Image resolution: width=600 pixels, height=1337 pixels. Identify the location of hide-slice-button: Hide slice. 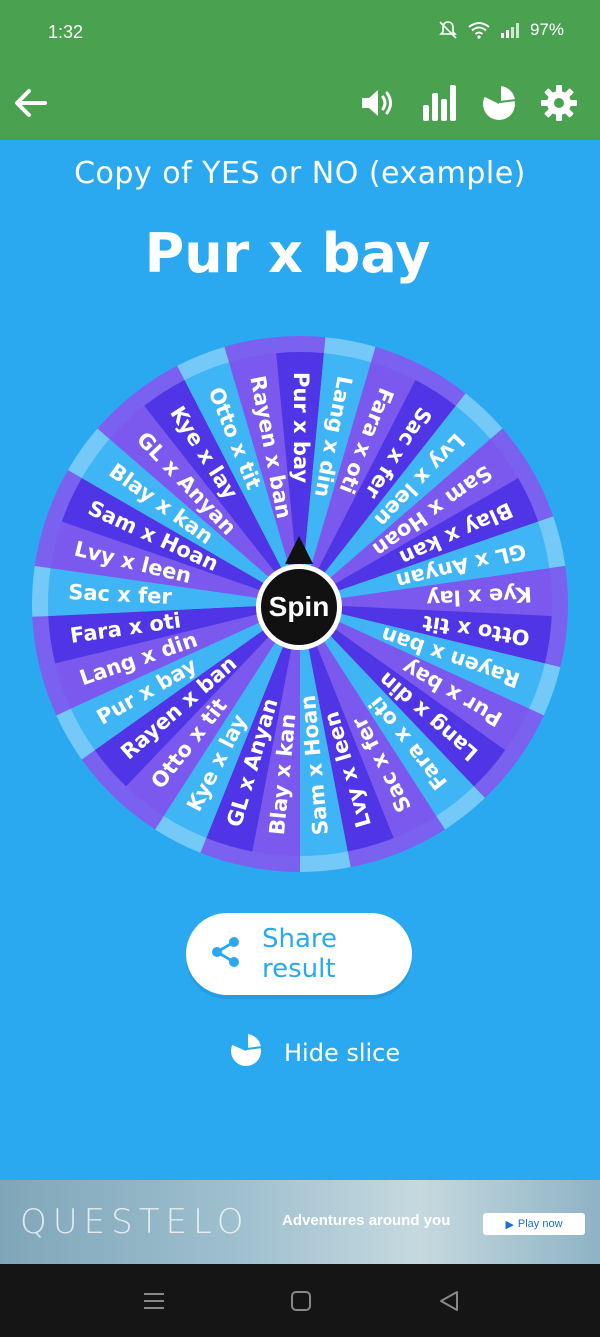
(314, 1052).